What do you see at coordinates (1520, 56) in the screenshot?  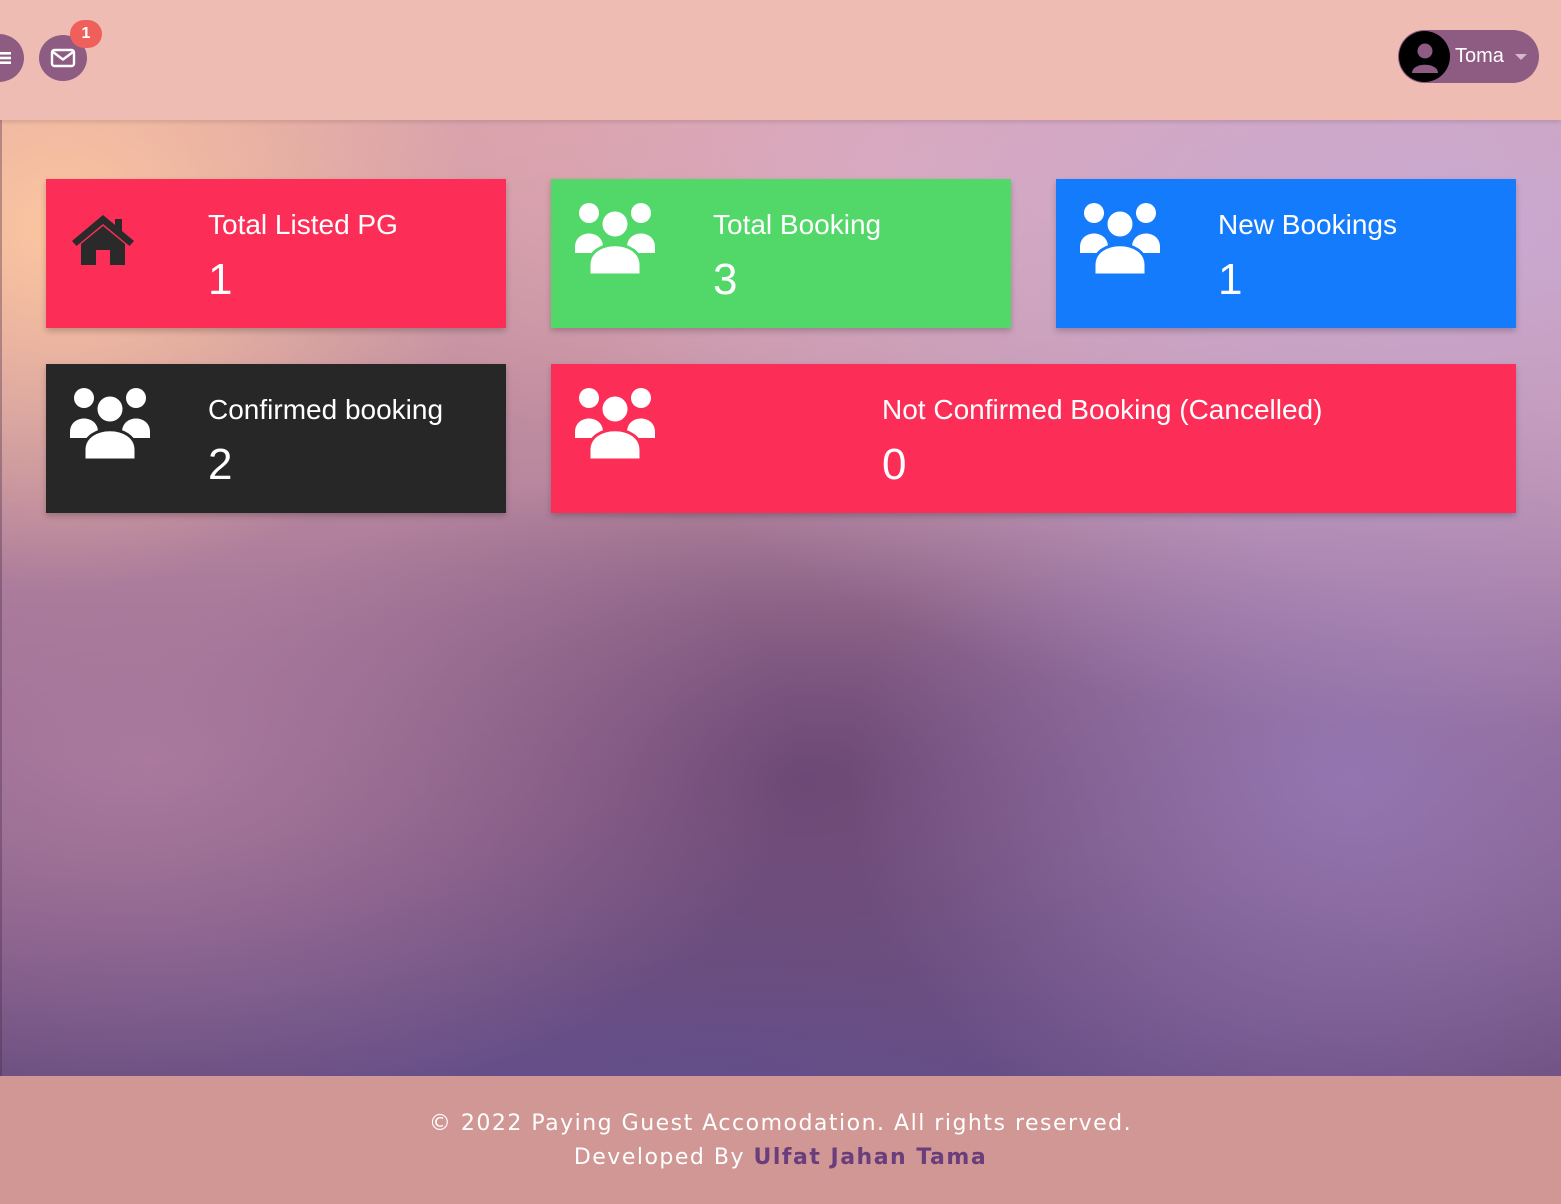 I see `chevron-down-icon` at bounding box center [1520, 56].